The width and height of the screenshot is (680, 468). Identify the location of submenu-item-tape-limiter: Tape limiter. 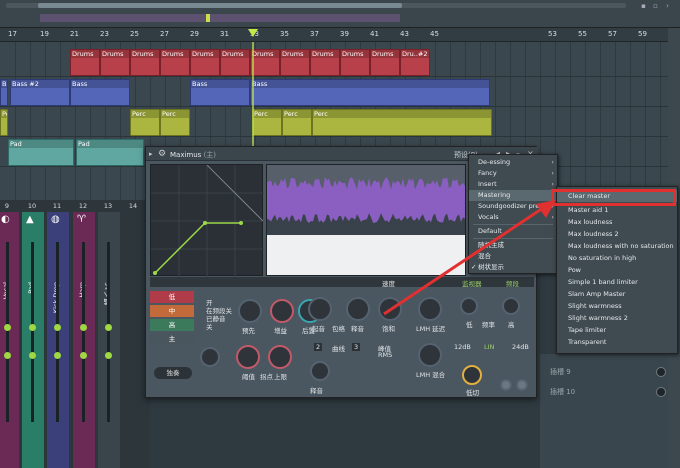
(617, 330).